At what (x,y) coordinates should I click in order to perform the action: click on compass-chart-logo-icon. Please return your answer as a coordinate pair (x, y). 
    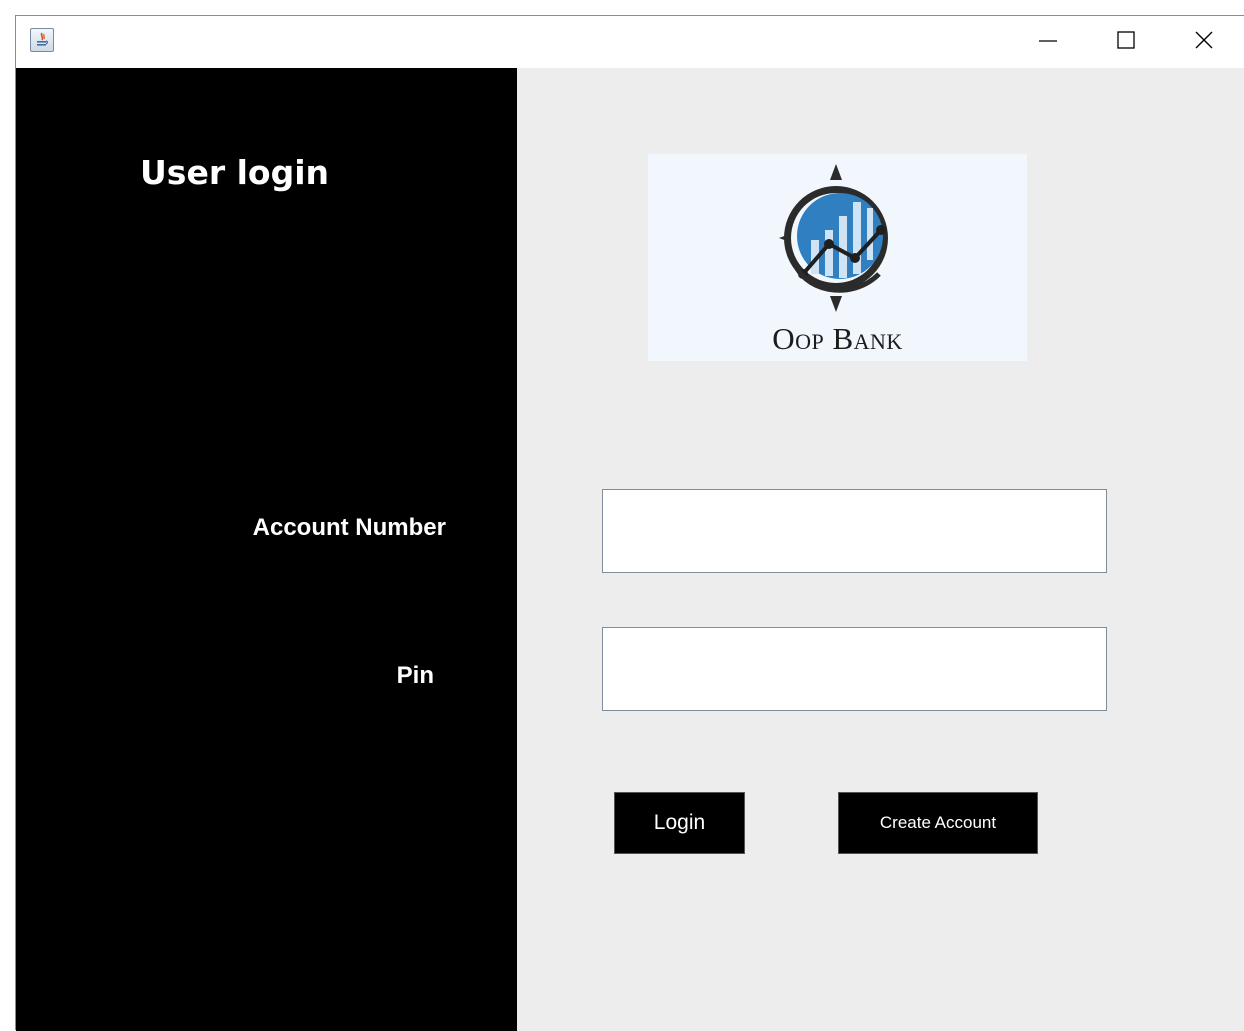
    Looking at the image, I should click on (833, 238).